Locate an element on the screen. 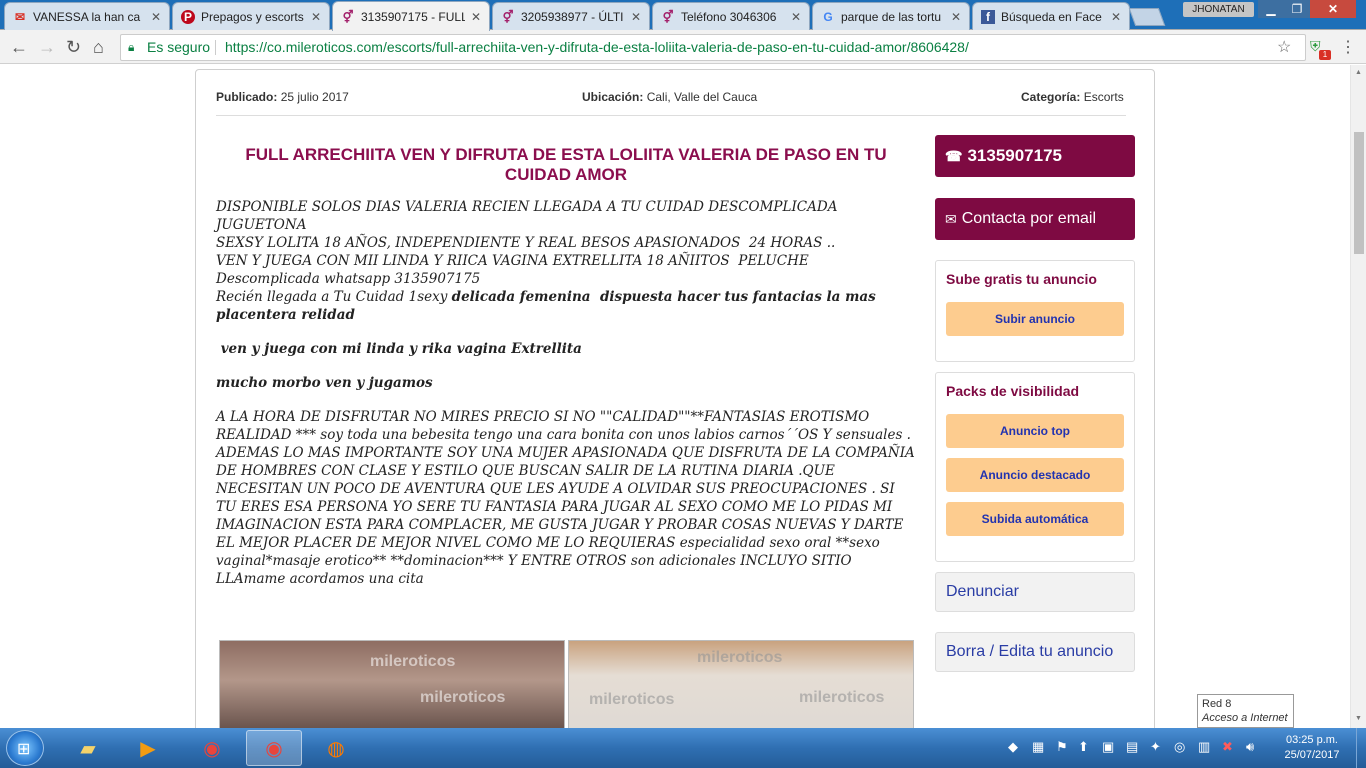 This screenshot has width=1366, height=768. back-icon: ← is located at coordinates (19, 47).